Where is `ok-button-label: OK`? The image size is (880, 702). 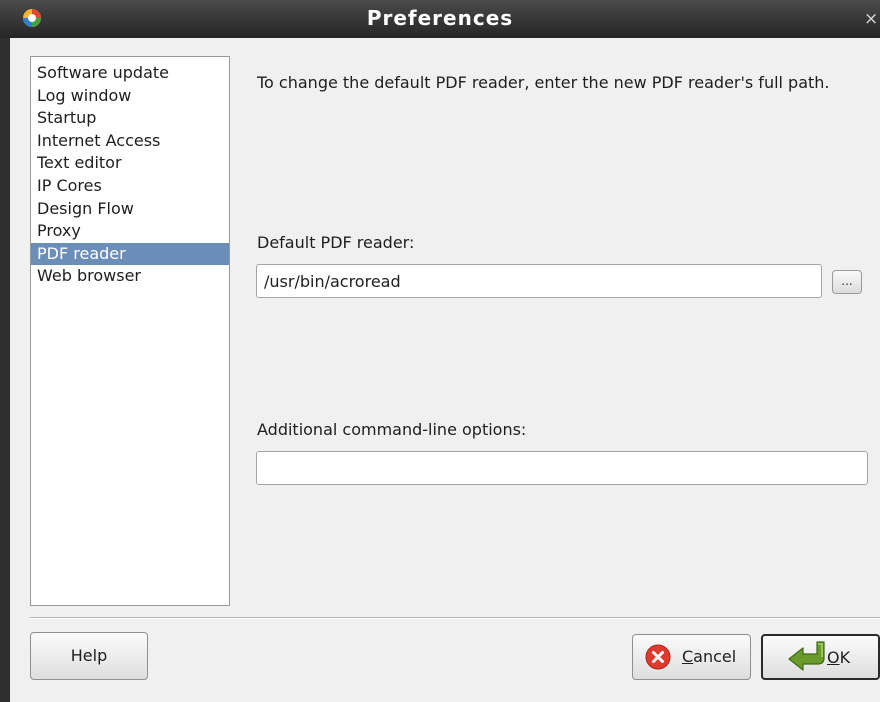 ok-button-label: OK is located at coordinates (838, 657).